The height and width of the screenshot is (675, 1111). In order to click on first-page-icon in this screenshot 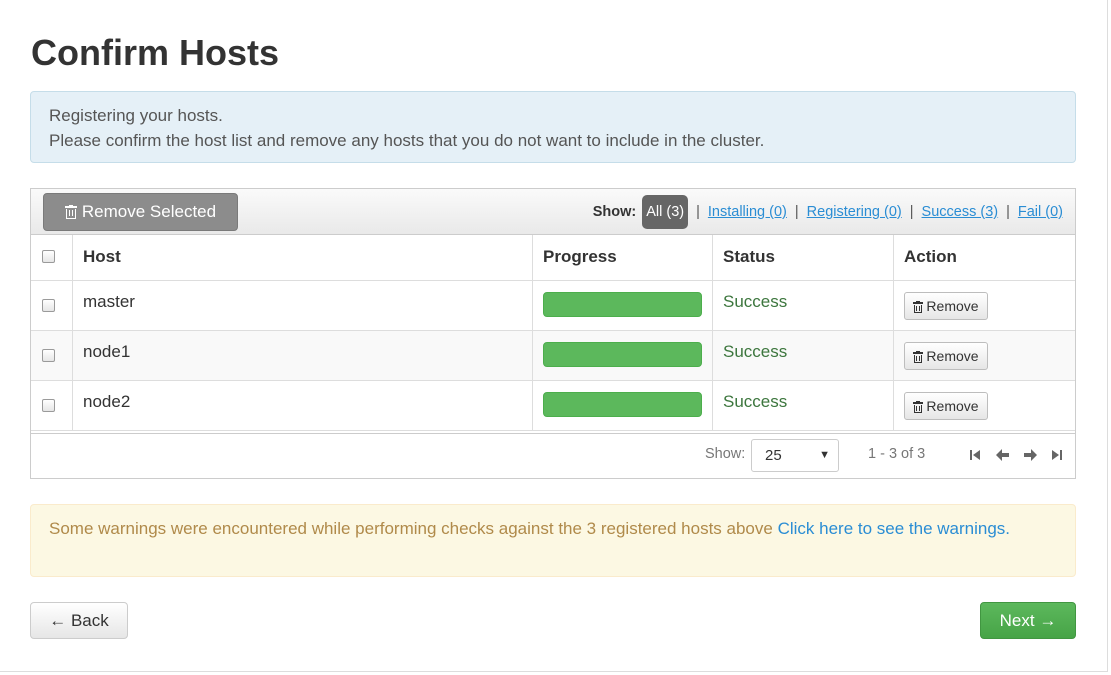, I will do `click(975, 455)`.